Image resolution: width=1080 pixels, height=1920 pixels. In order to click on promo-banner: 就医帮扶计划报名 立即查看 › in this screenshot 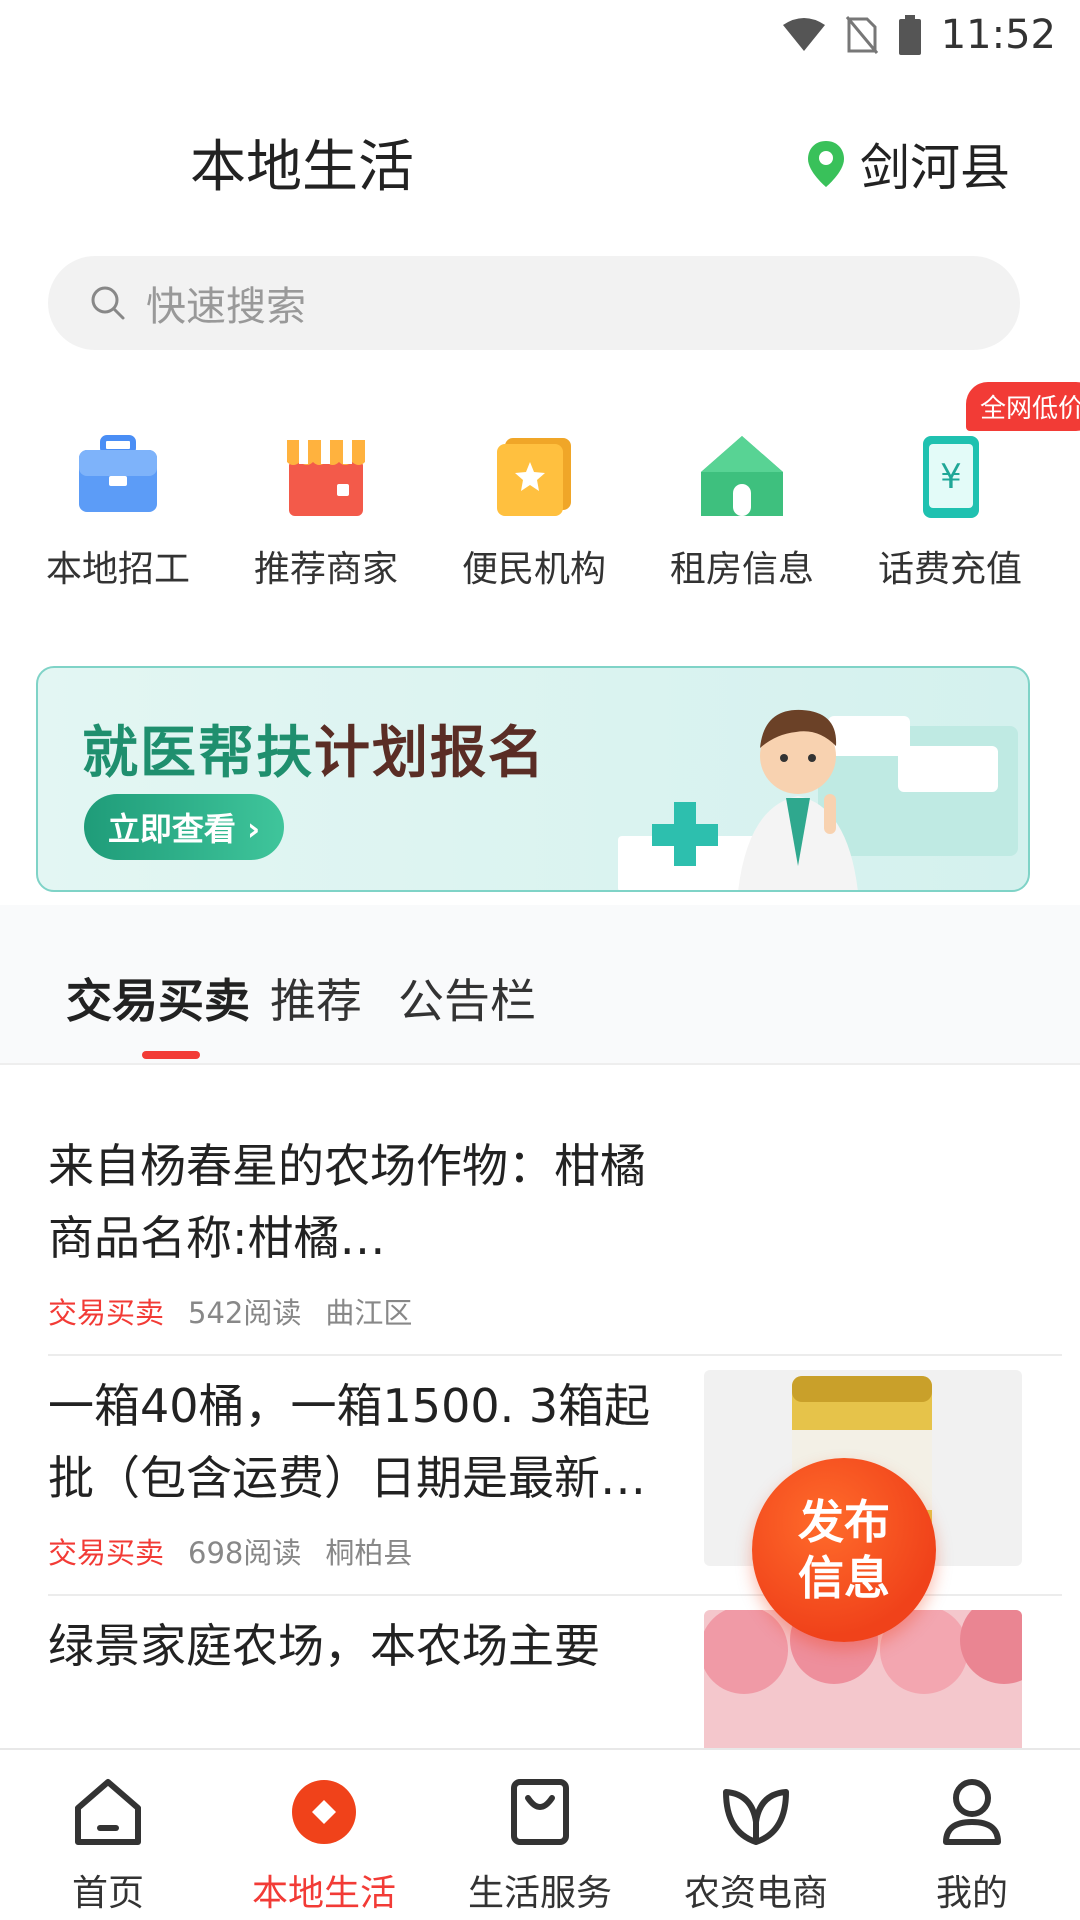, I will do `click(533, 779)`.